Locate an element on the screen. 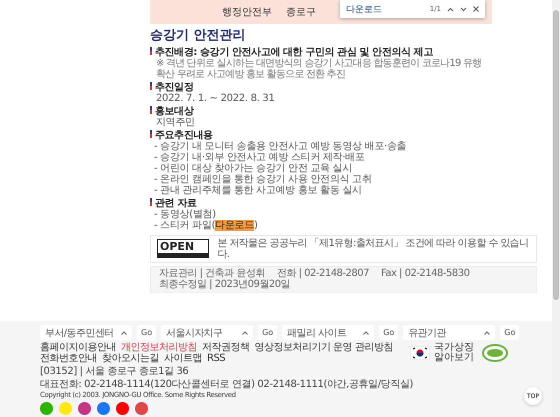  footer-link: 홈페이지이용안내 is located at coordinates (78, 348).